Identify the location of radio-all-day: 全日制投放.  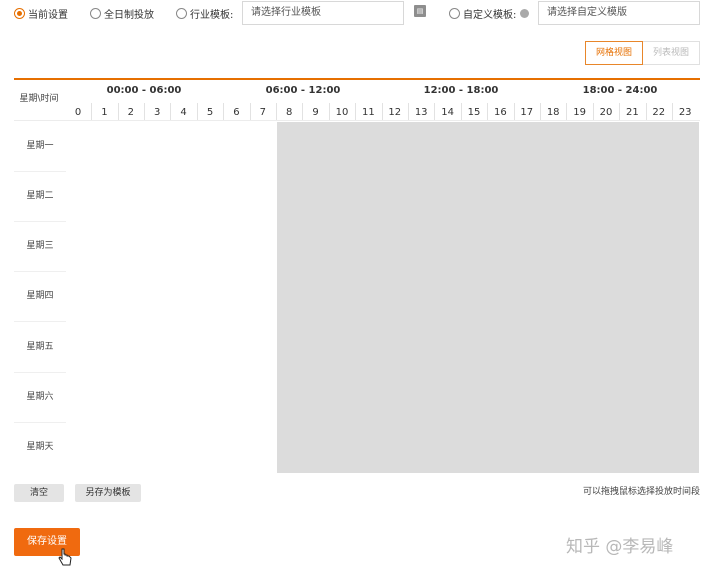
(122, 13).